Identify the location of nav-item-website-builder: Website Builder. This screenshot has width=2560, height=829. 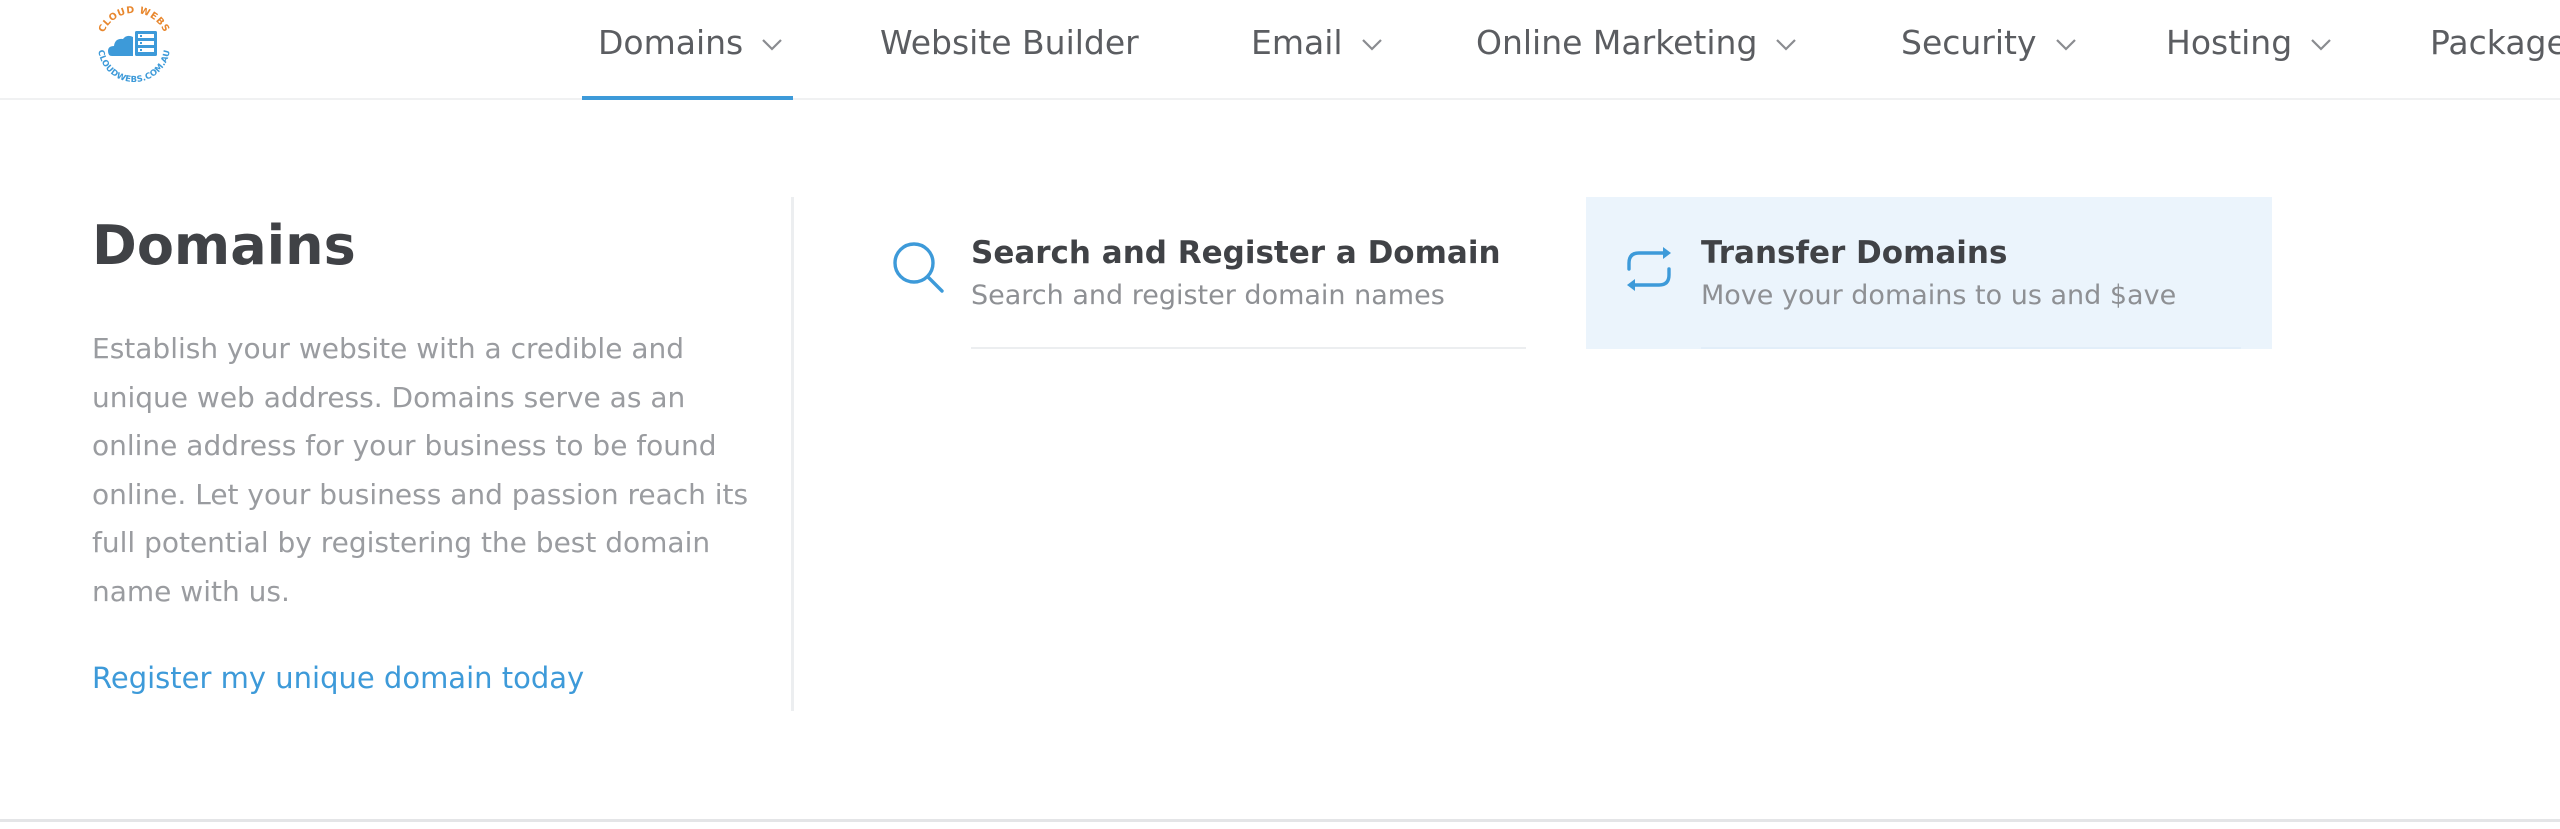
(1009, 50).